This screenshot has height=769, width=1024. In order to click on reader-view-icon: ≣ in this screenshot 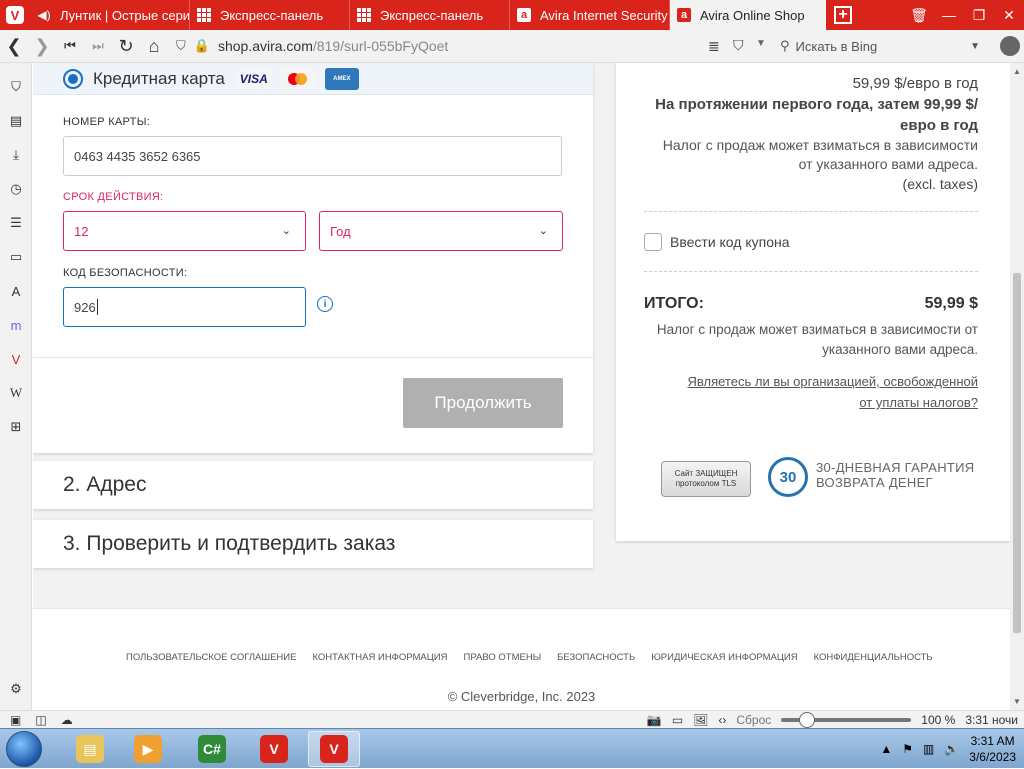, I will do `click(714, 46)`.